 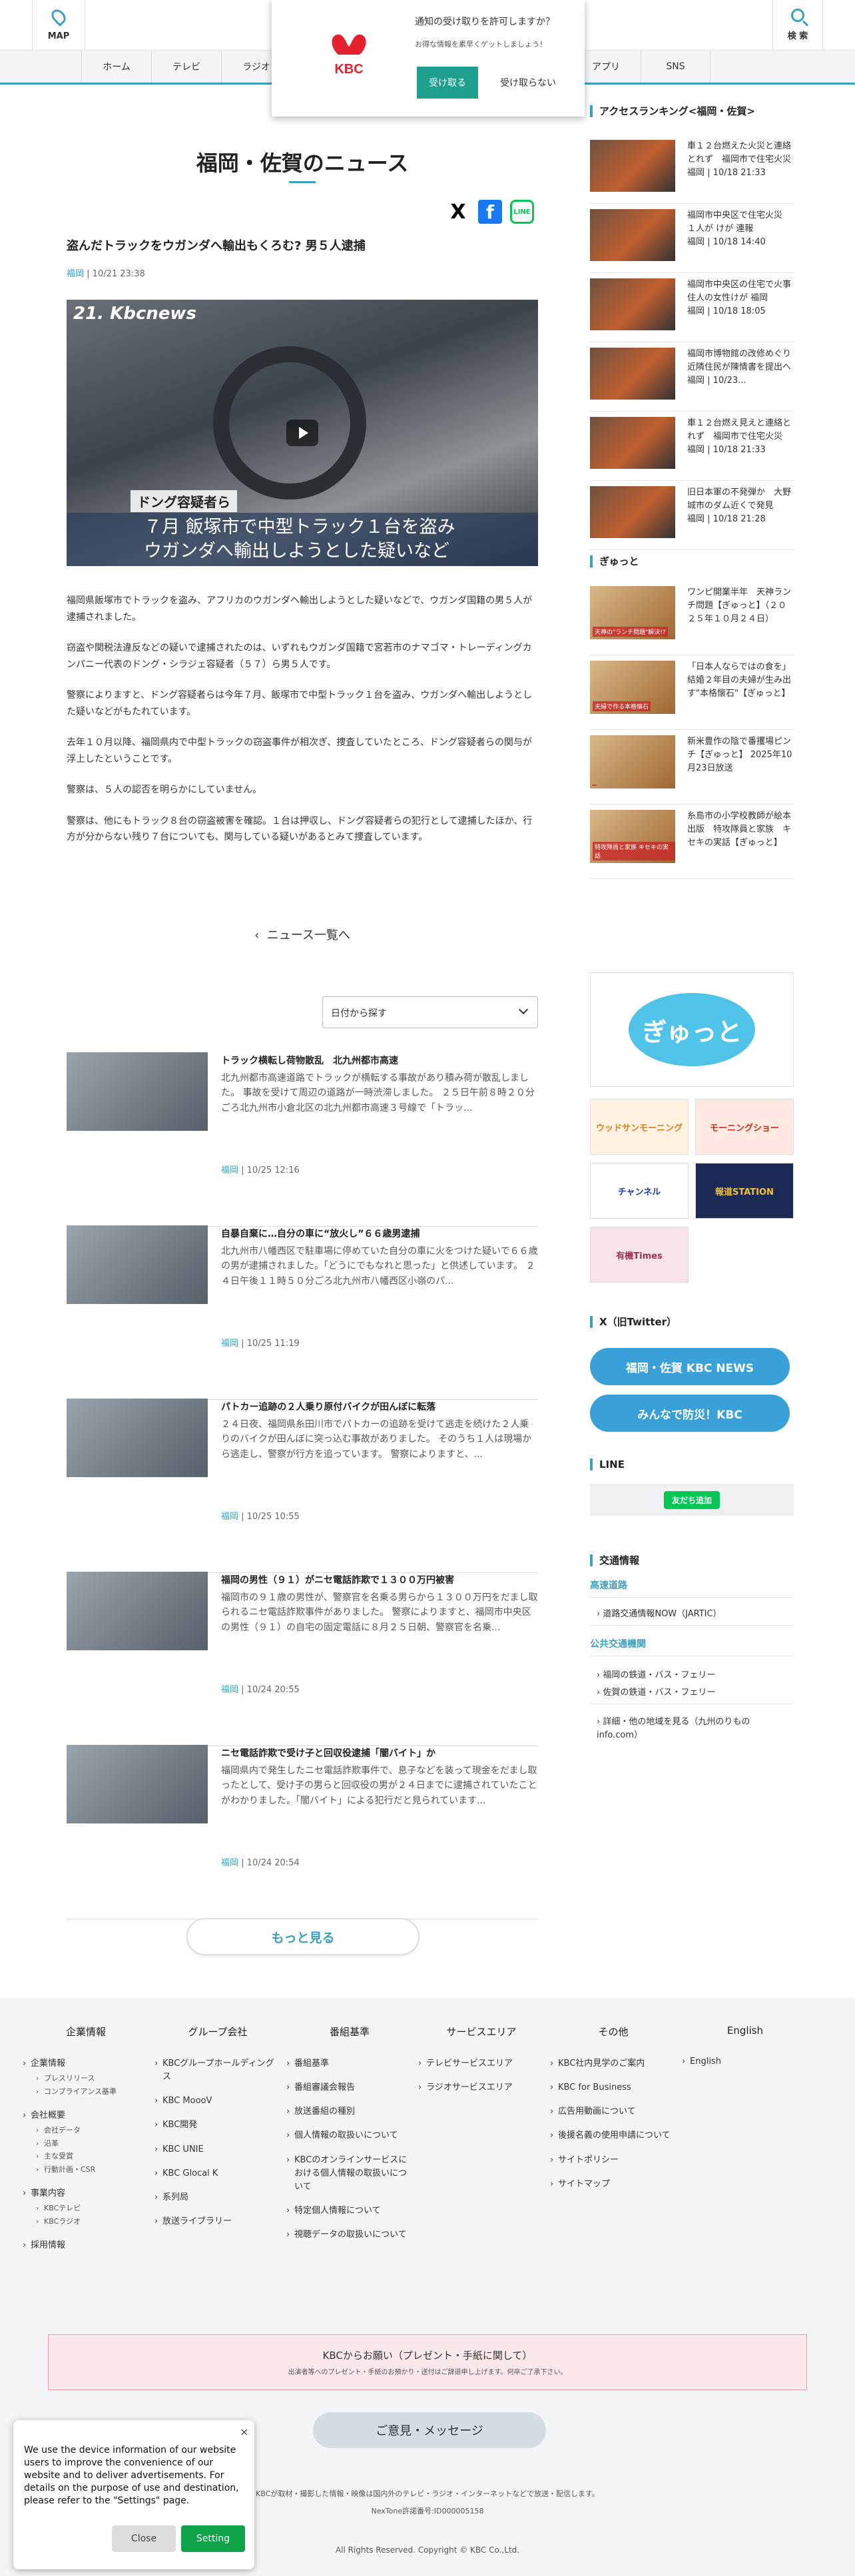 I want to click on footer-sub-link: プレスリリース, so click(x=86, y=2078).